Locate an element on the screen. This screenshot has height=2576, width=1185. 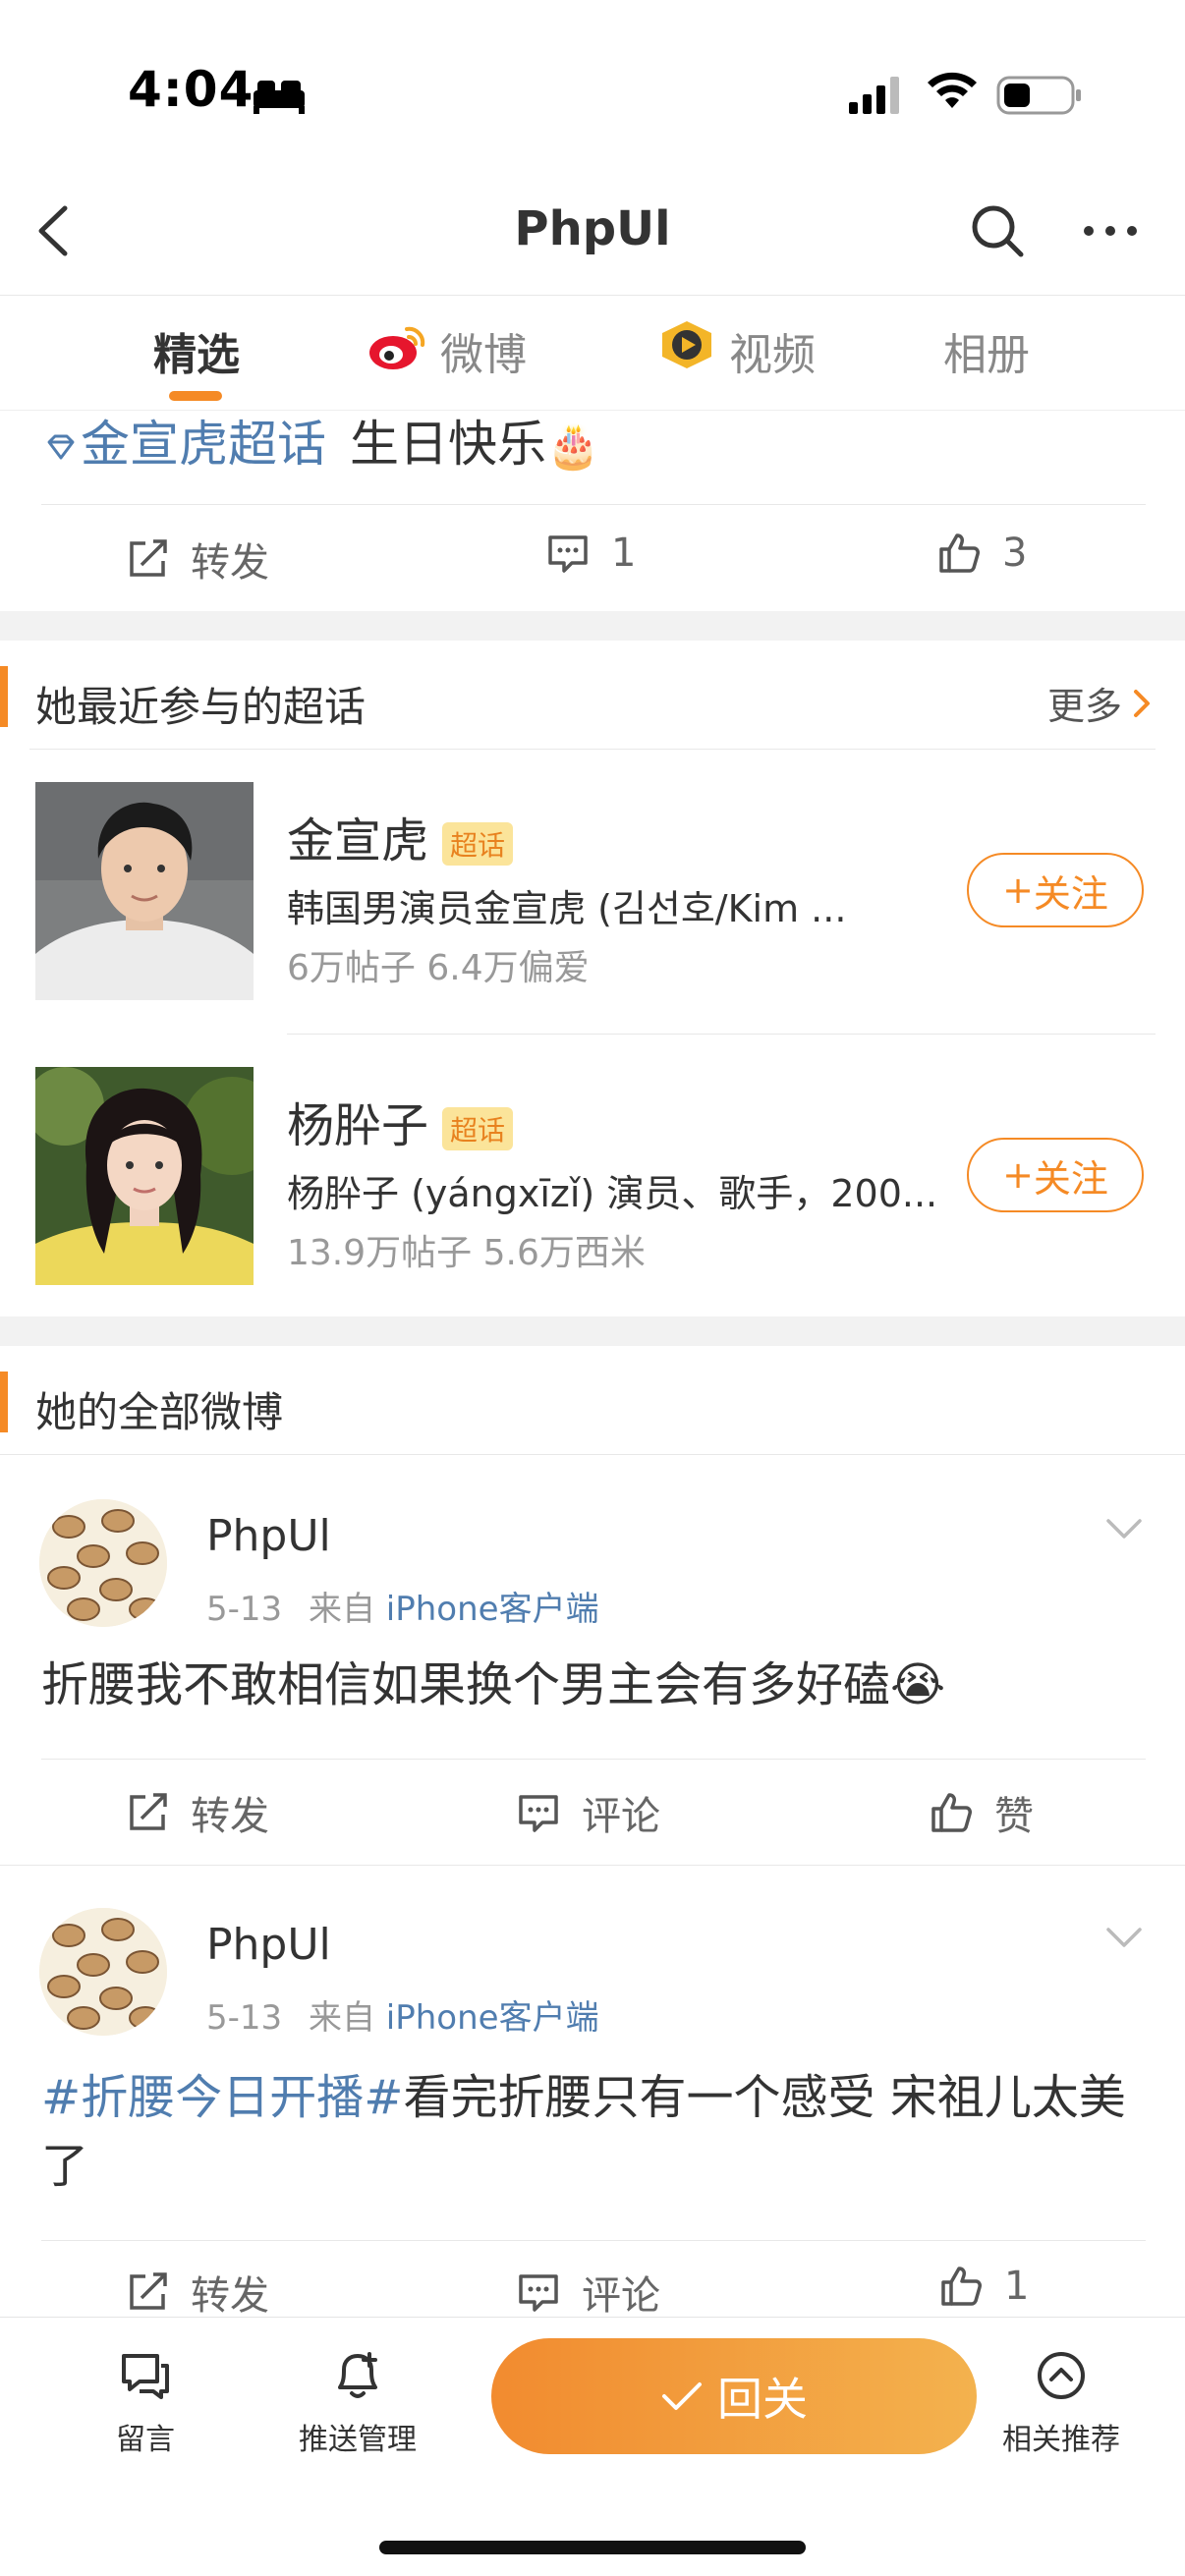
tab-video: 视频 is located at coordinates (773, 350).